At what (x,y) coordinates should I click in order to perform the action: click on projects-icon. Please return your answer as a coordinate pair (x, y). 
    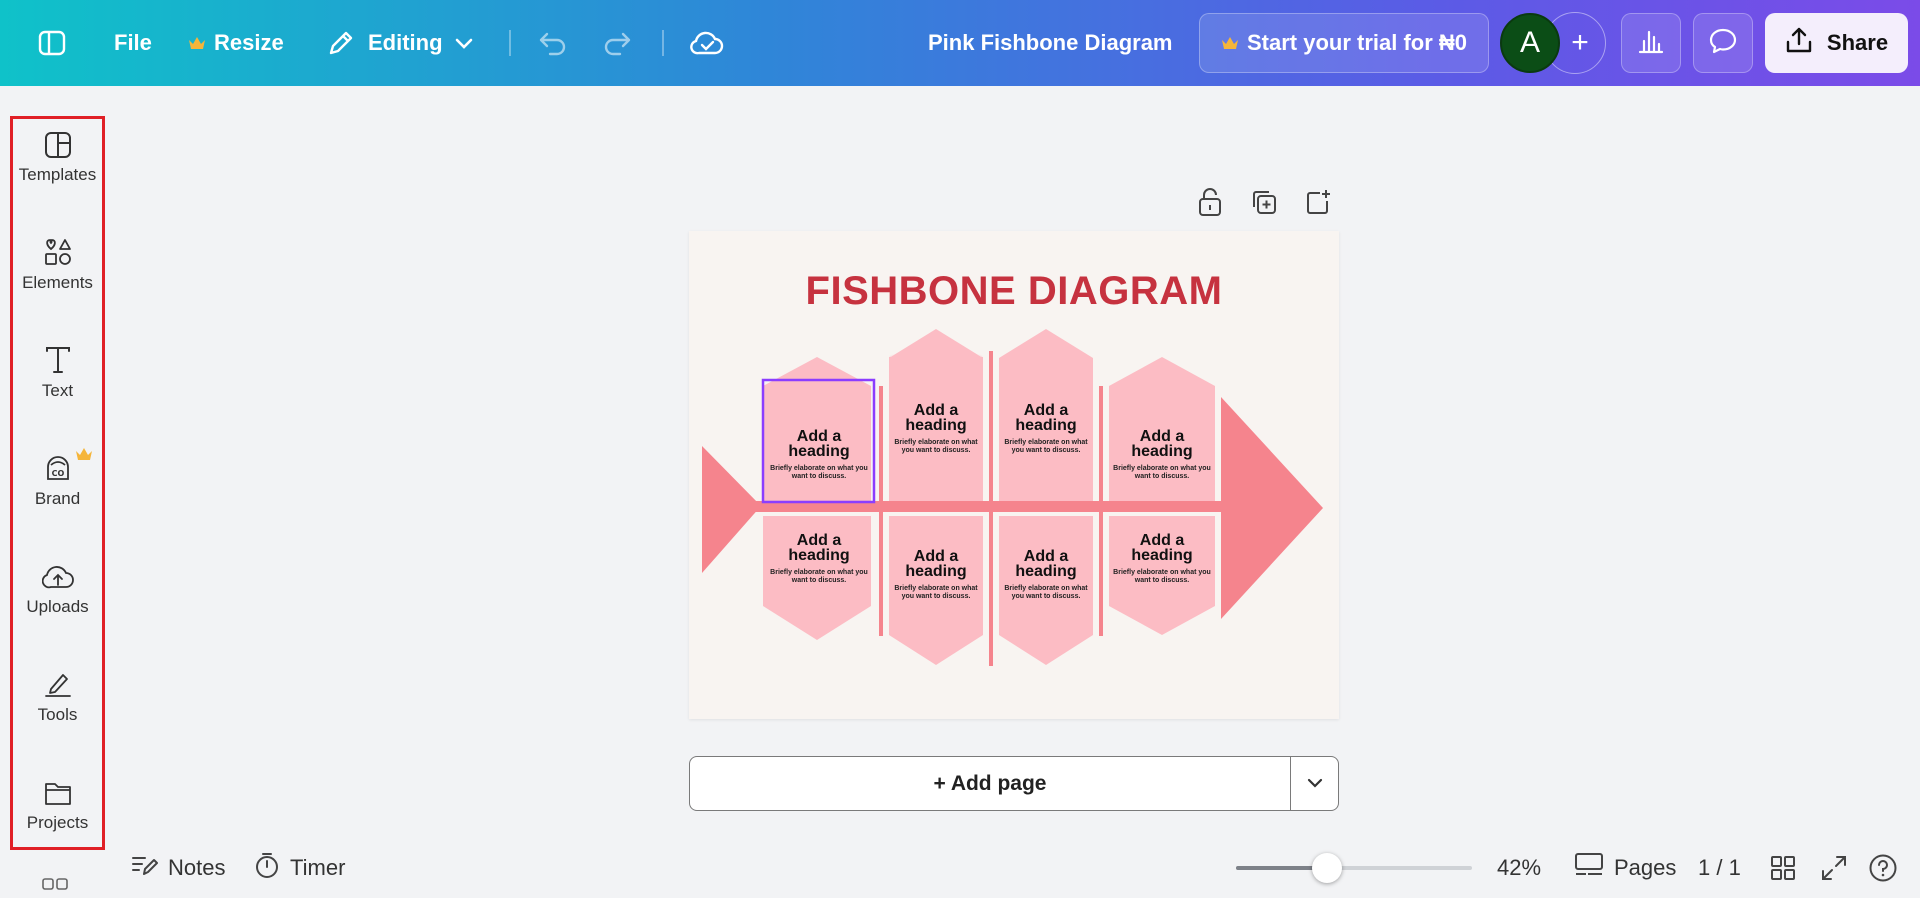
    Looking at the image, I should click on (58, 785).